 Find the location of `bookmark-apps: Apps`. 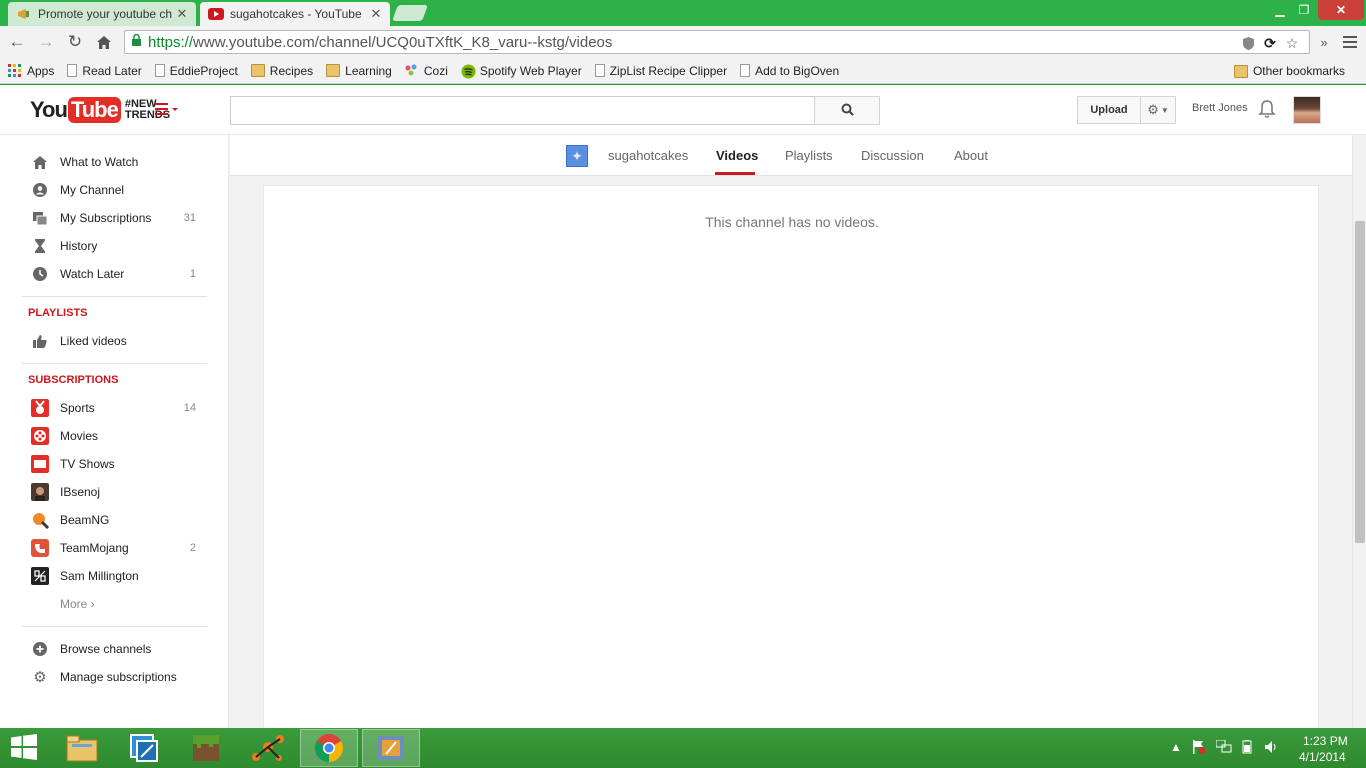

bookmark-apps: Apps is located at coordinates (31, 71).